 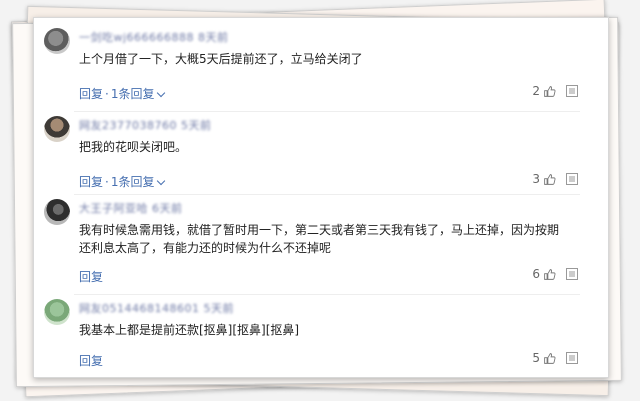 I want to click on comment-username: 网友0514468148601 5天前, so click(x=156, y=309).